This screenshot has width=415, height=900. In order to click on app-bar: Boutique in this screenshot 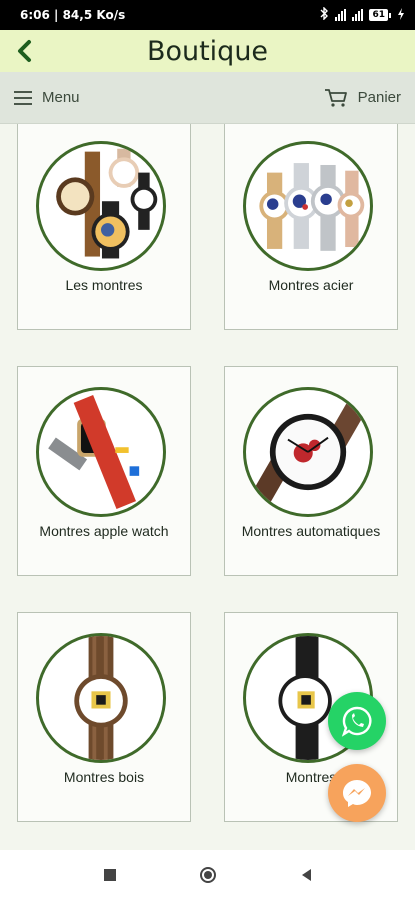, I will do `click(207, 51)`.